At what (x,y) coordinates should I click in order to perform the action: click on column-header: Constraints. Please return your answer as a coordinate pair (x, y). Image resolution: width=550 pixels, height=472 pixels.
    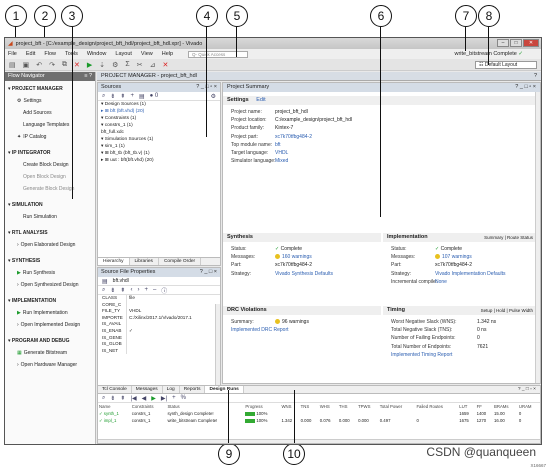
    Looking at the image, I should click on (149, 406).